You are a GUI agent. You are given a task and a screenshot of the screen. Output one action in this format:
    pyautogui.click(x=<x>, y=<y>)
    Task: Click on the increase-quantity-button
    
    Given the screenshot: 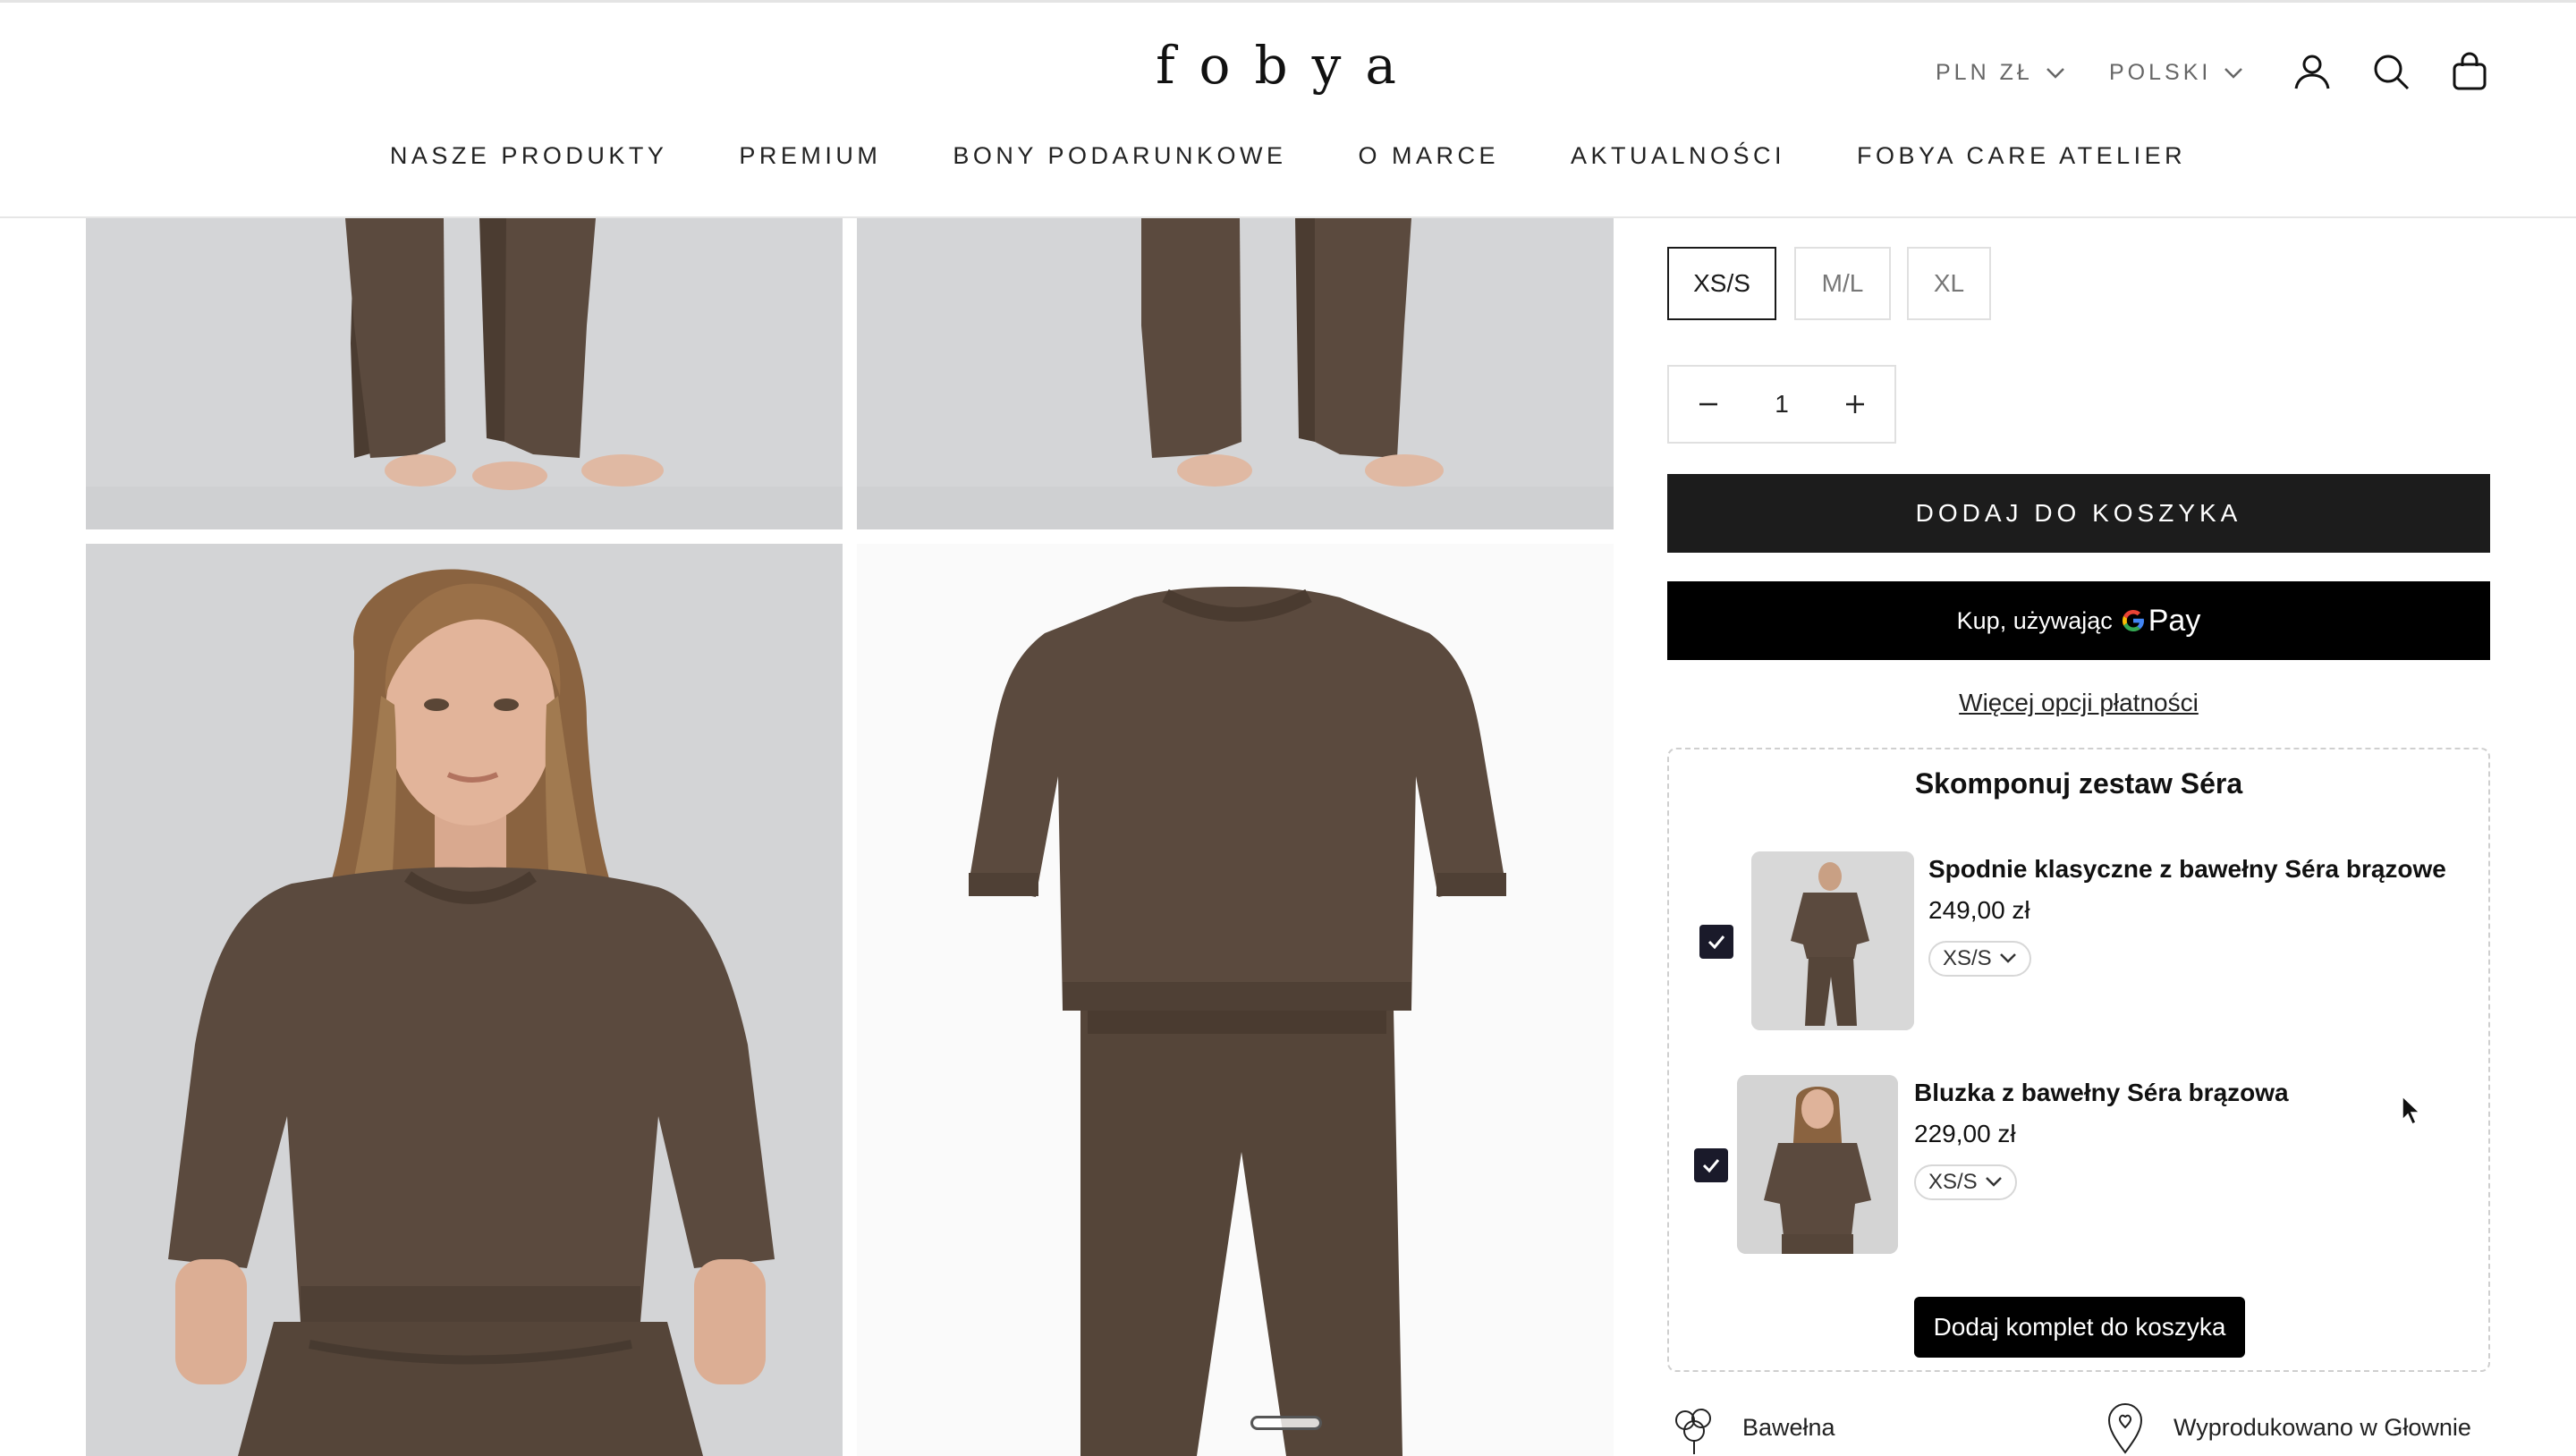 What is the action you would take?
    pyautogui.click(x=1855, y=404)
    